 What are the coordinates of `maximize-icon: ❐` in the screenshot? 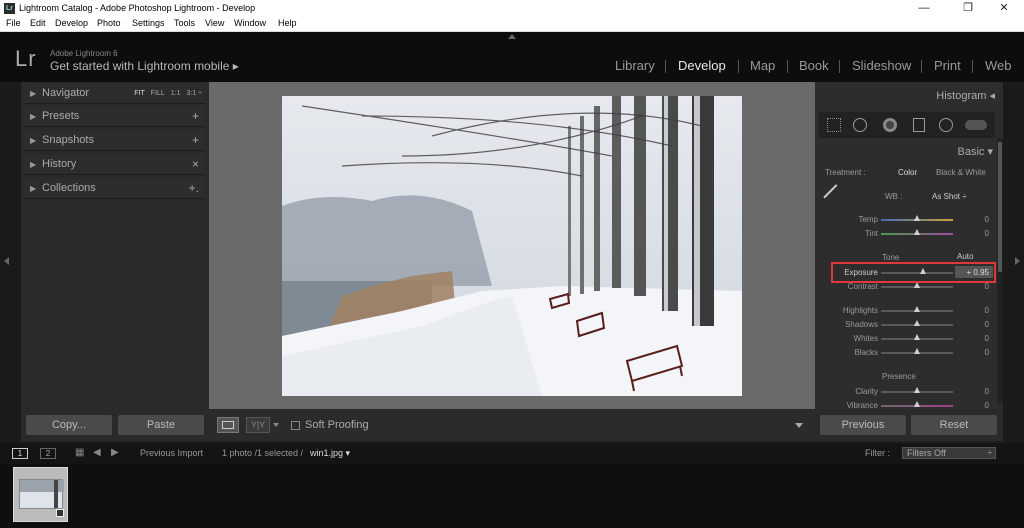 It's located at (968, 8).